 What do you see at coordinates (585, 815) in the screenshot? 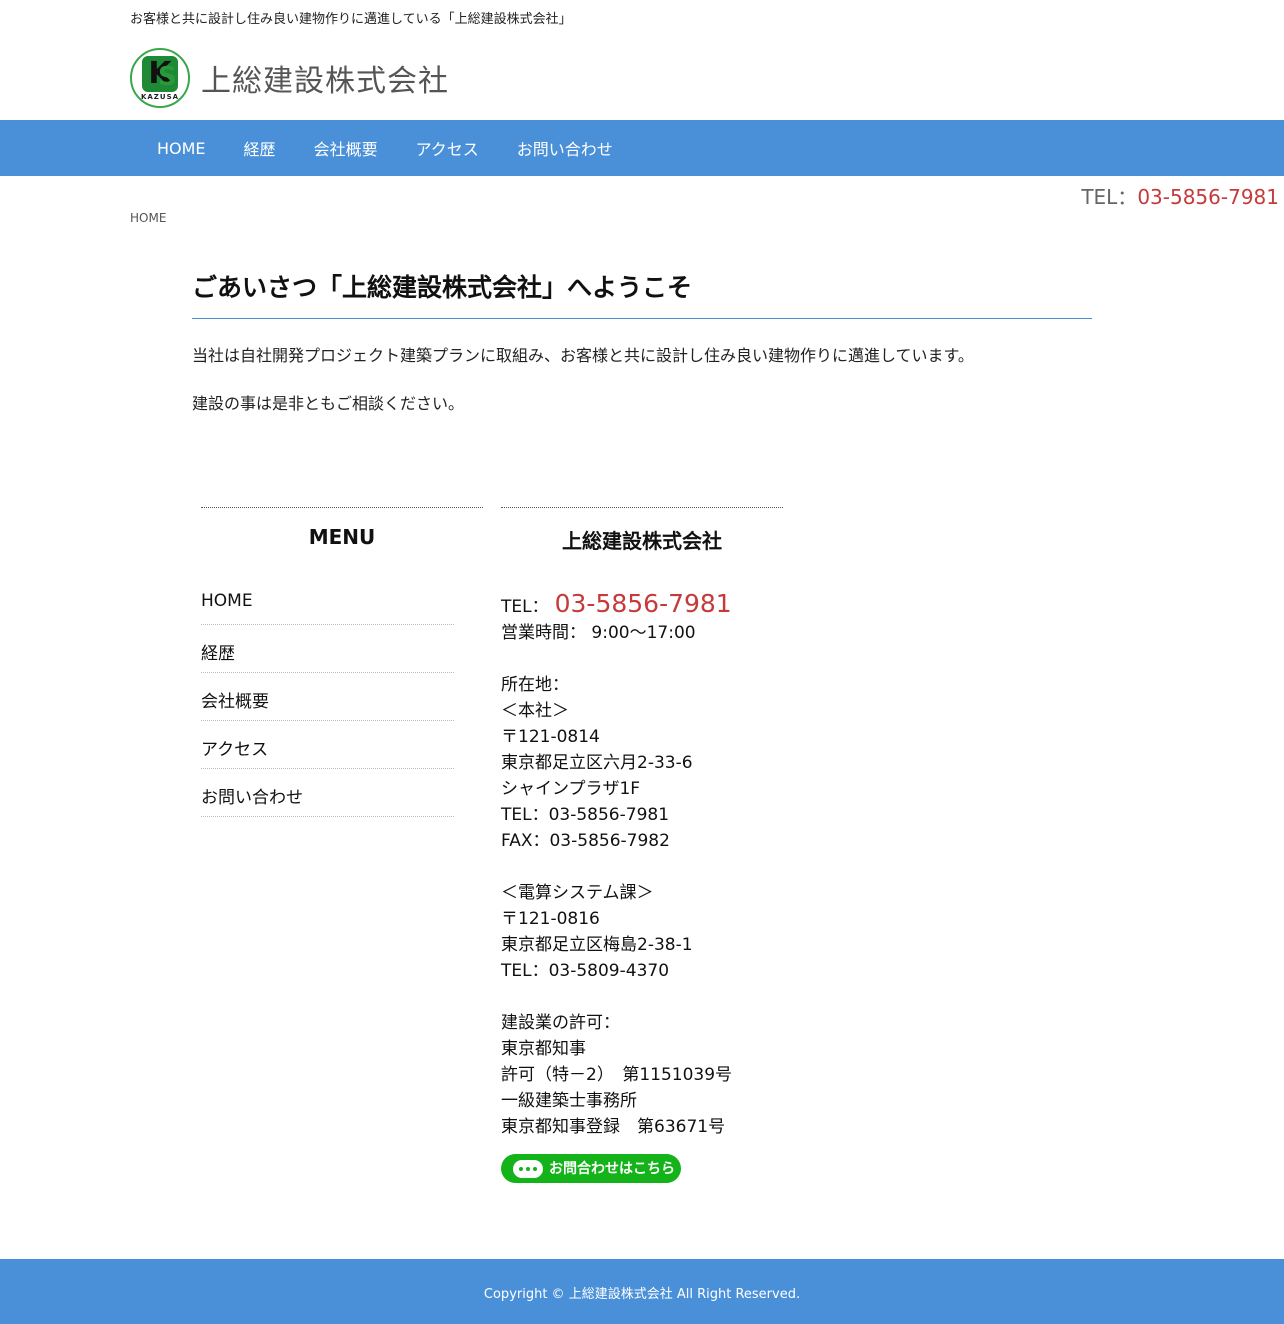
I see `hq-tel: TEL：03-5856-7981` at bounding box center [585, 815].